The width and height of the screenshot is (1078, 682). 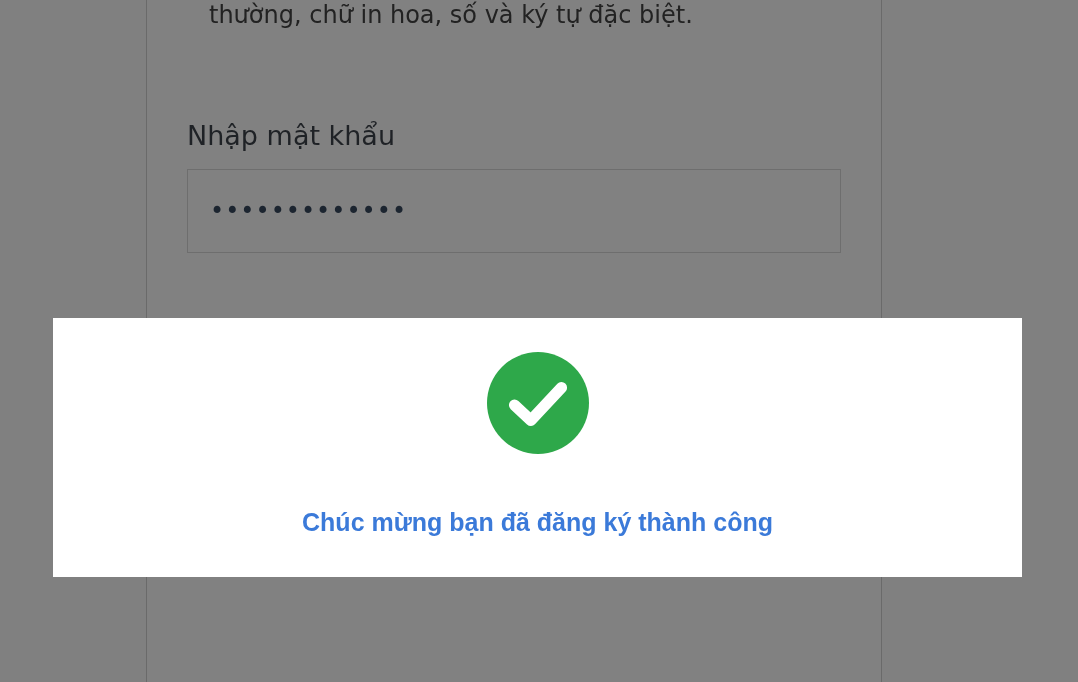 What do you see at coordinates (537, 522) in the screenshot?
I see `success-message: Chúc mừng bạn đã đăng ký thành công` at bounding box center [537, 522].